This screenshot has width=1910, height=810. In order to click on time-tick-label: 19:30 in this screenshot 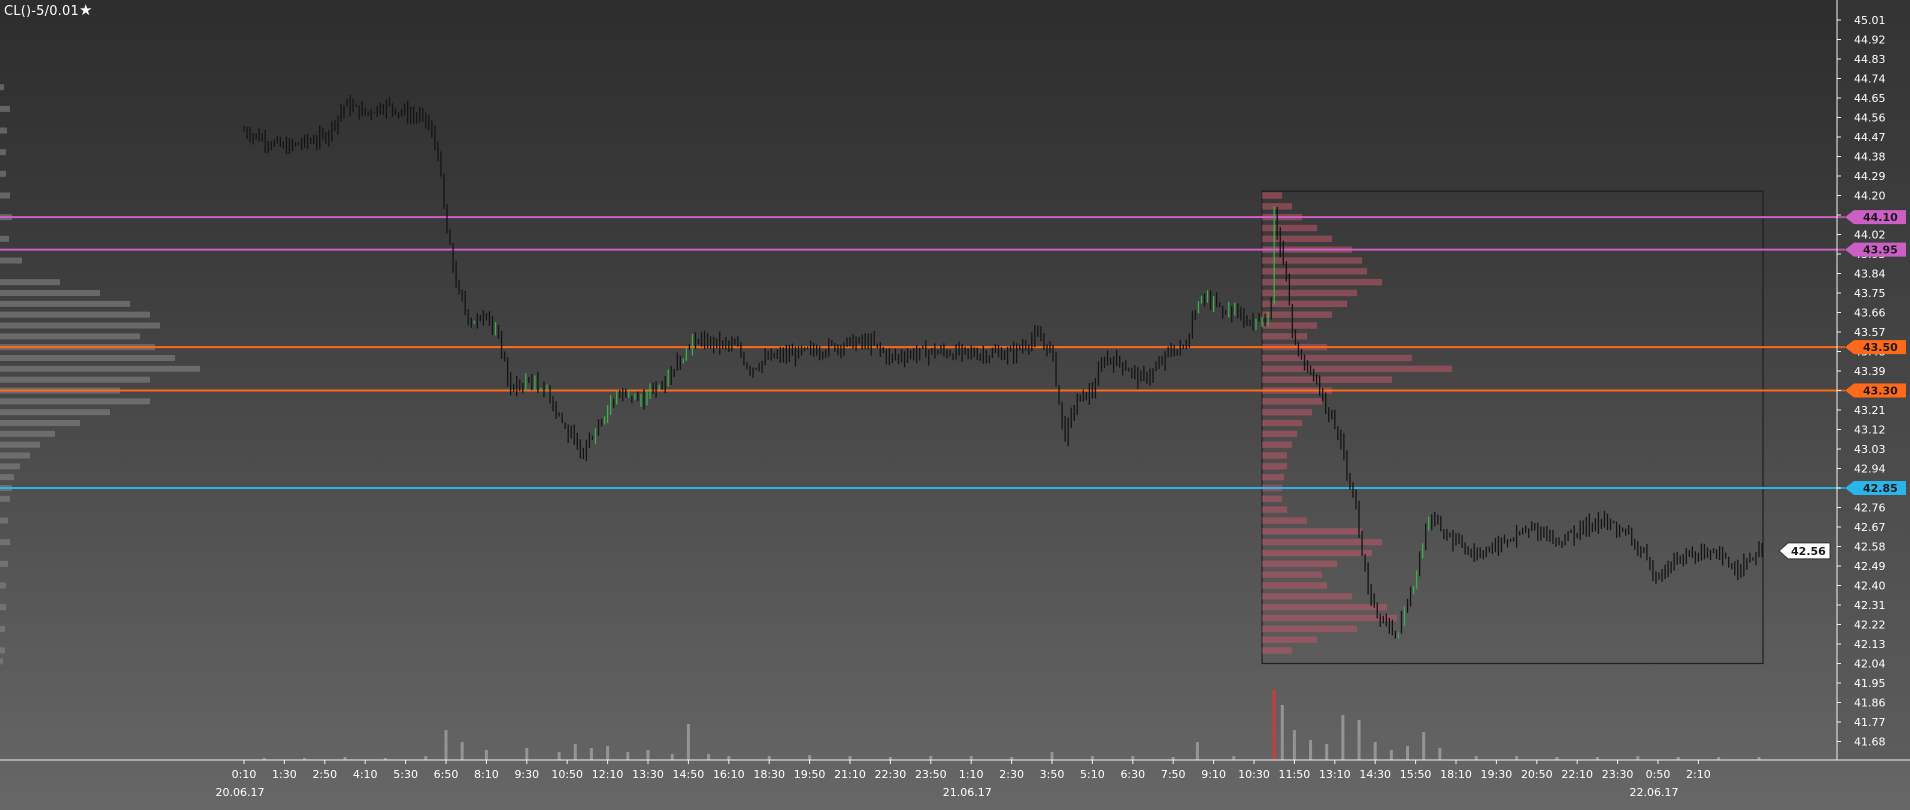, I will do `click(1497, 774)`.